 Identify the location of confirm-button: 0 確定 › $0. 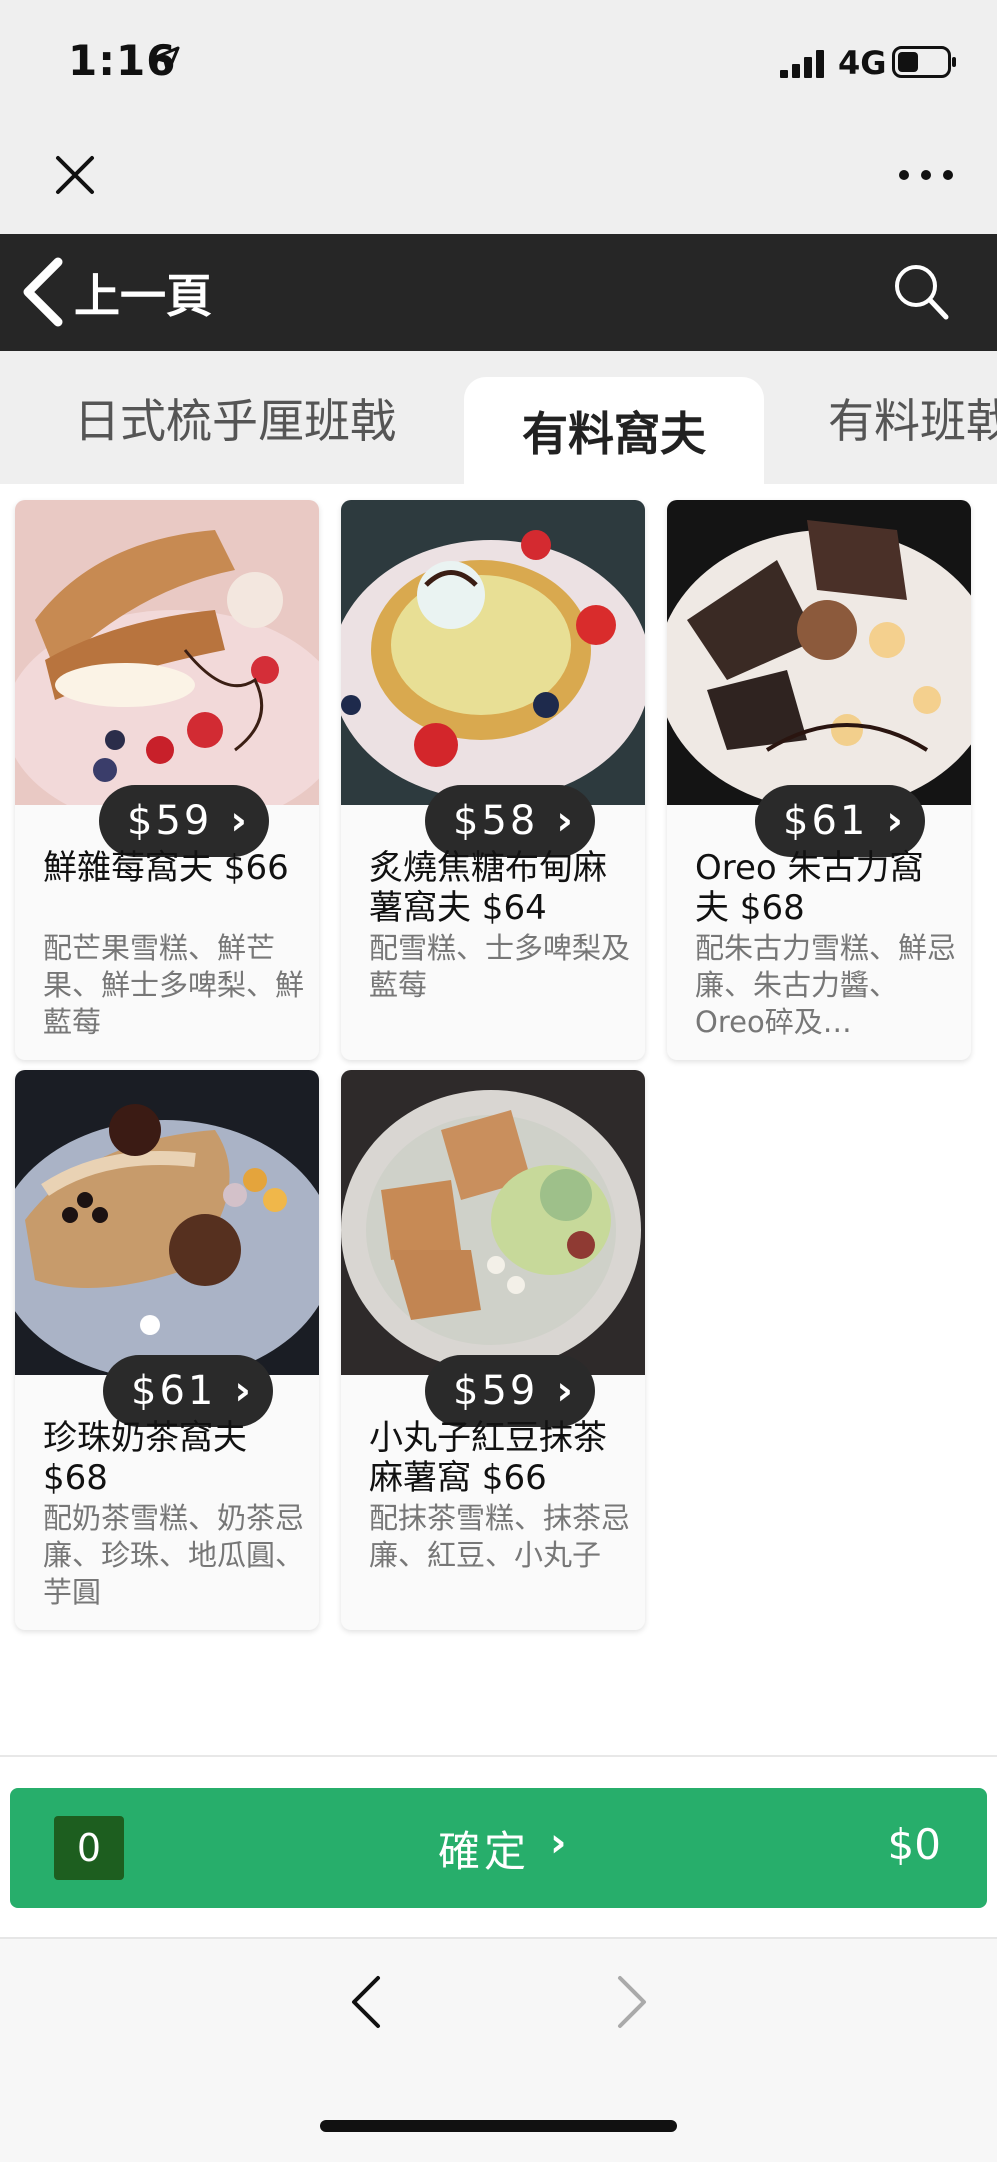
(498, 1848).